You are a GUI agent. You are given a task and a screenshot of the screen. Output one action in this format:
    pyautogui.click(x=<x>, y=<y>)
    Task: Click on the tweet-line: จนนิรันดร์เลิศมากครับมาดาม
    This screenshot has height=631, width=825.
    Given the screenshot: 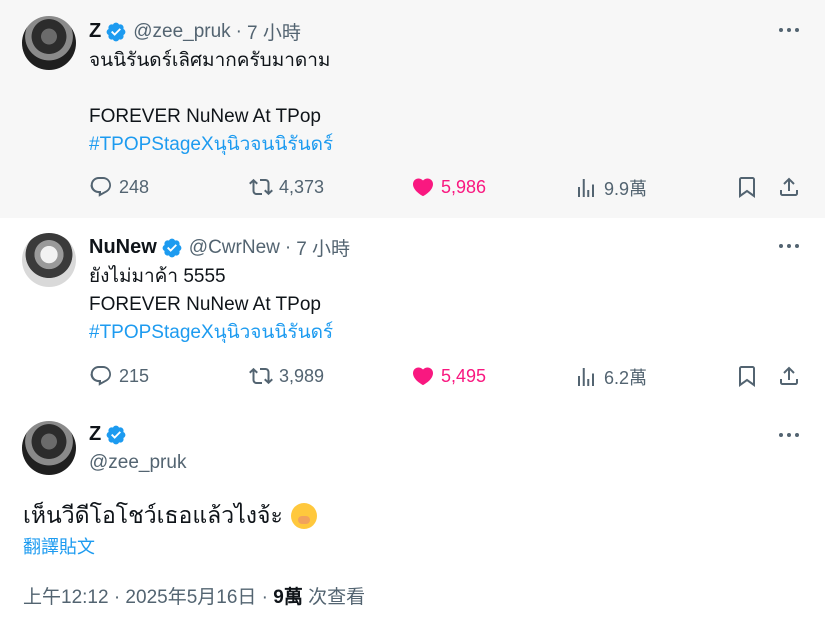 What is the action you would take?
    pyautogui.click(x=210, y=60)
    